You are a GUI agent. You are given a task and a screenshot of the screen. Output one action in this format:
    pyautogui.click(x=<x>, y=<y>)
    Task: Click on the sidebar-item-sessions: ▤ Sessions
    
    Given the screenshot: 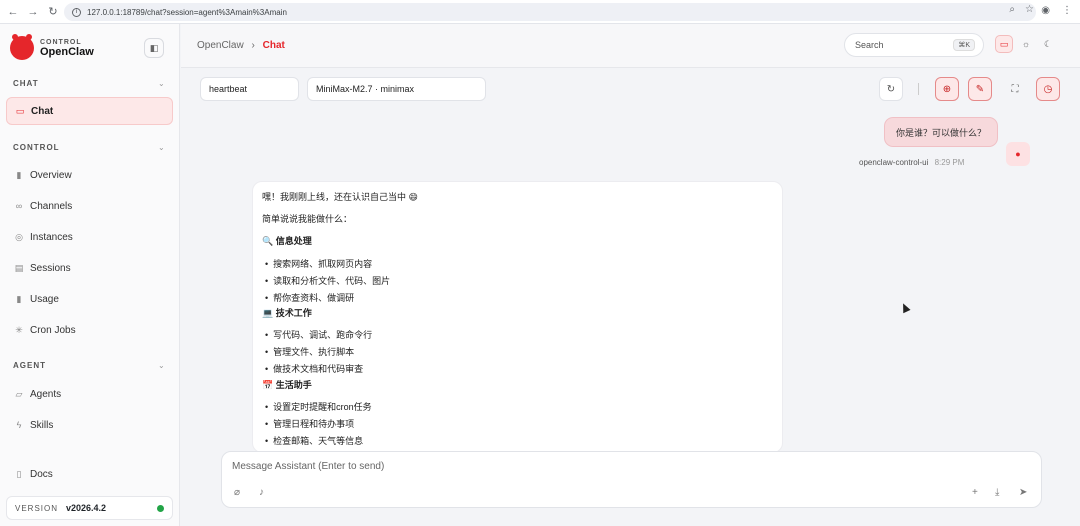 What is the action you would take?
    pyautogui.click(x=92, y=268)
    